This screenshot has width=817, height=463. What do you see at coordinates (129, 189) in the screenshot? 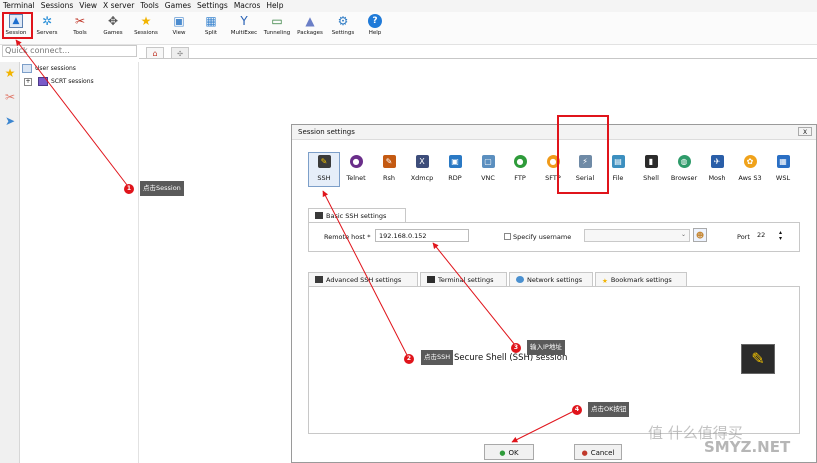
I see `step-number-1: 1` at bounding box center [129, 189].